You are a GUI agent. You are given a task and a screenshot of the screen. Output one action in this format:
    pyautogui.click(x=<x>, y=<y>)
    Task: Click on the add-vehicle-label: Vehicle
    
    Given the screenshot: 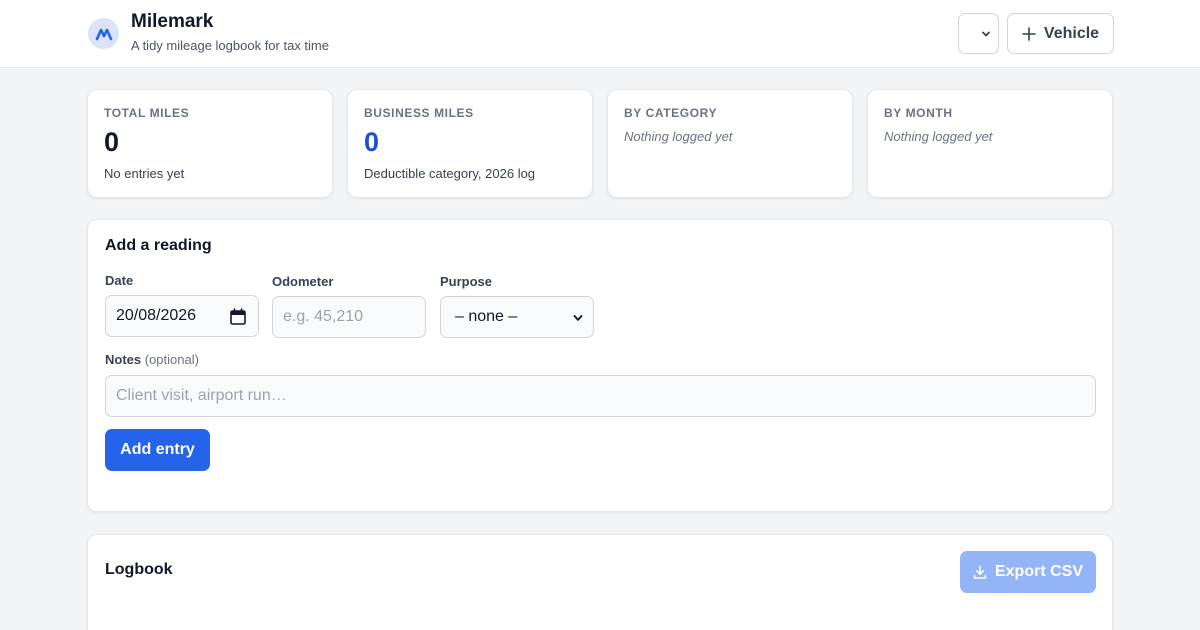 What is the action you would take?
    pyautogui.click(x=1071, y=33)
    